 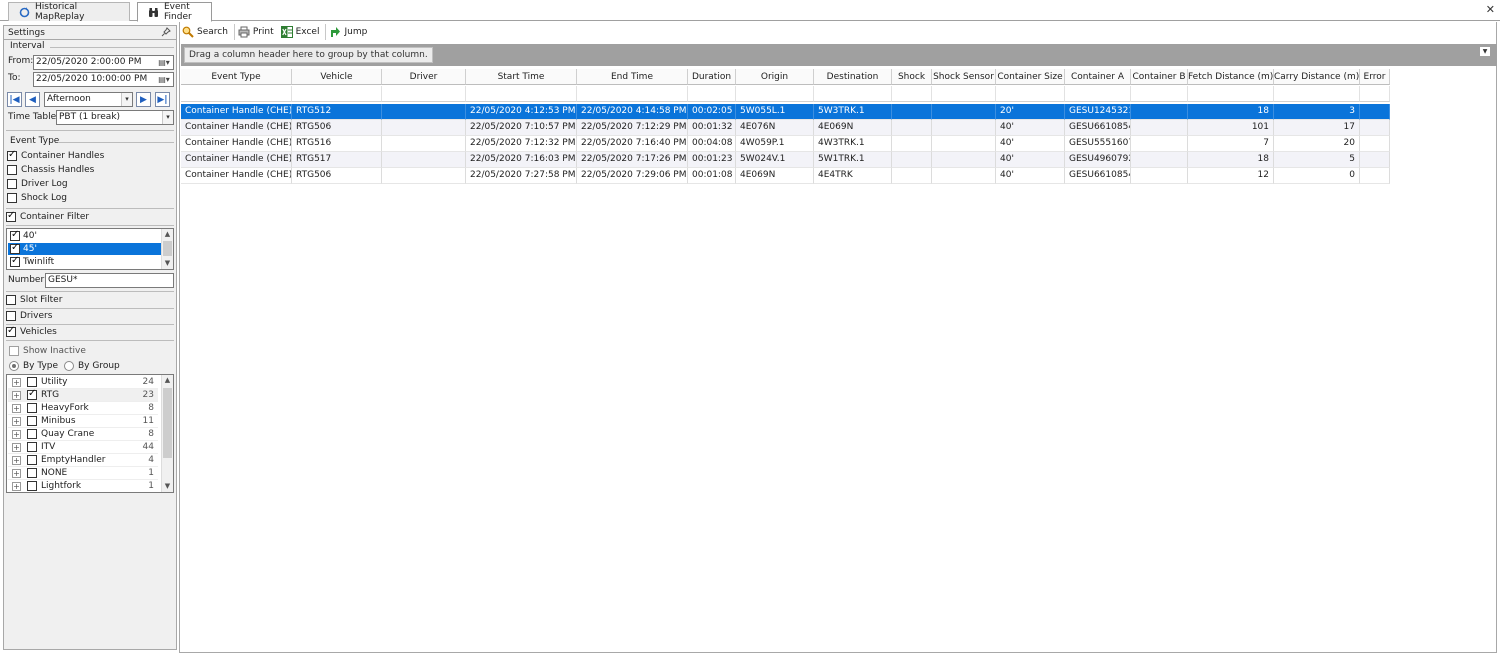 I want to click on column-header: Origin, so click(x=775, y=77).